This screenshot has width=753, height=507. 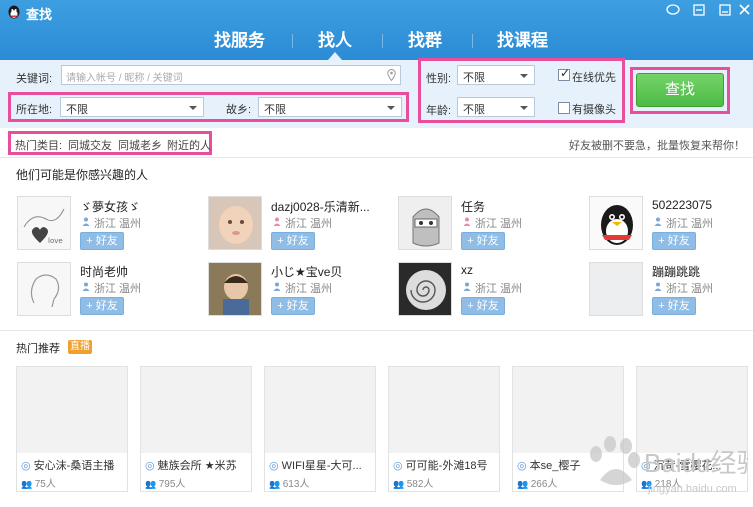 I want to click on keyword-label: 关键词:, so click(x=34, y=79).